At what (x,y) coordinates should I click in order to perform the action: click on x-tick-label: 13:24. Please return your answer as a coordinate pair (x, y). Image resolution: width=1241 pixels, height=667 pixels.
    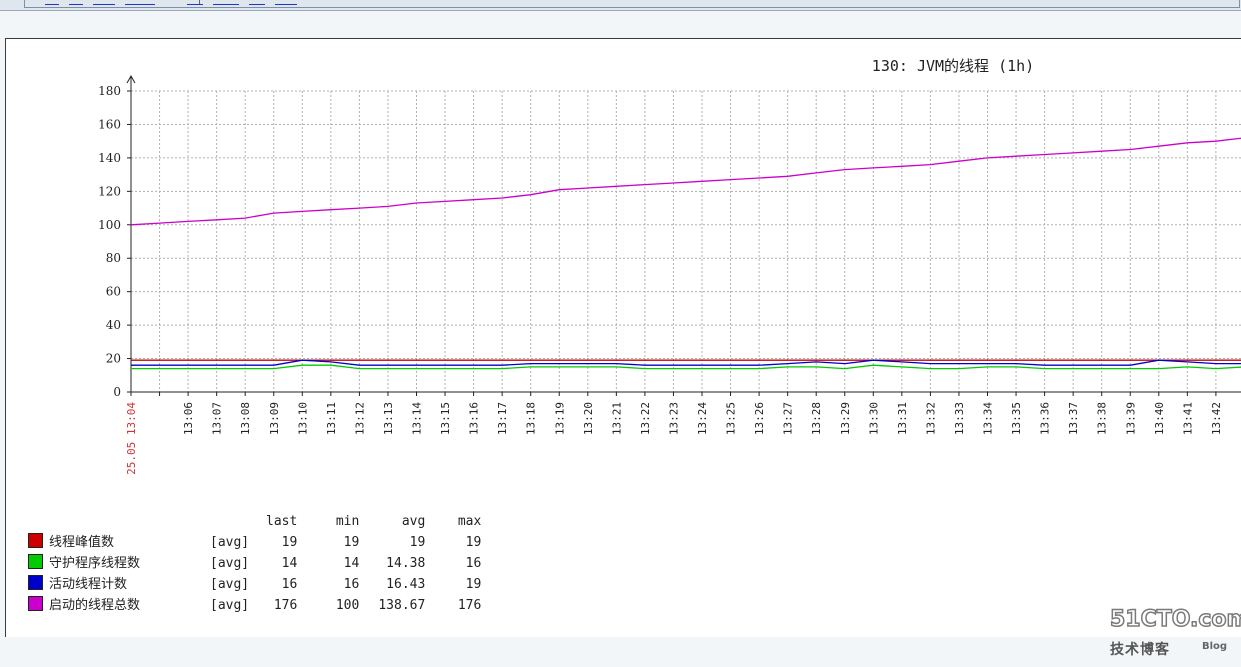
    Looking at the image, I should click on (702, 418).